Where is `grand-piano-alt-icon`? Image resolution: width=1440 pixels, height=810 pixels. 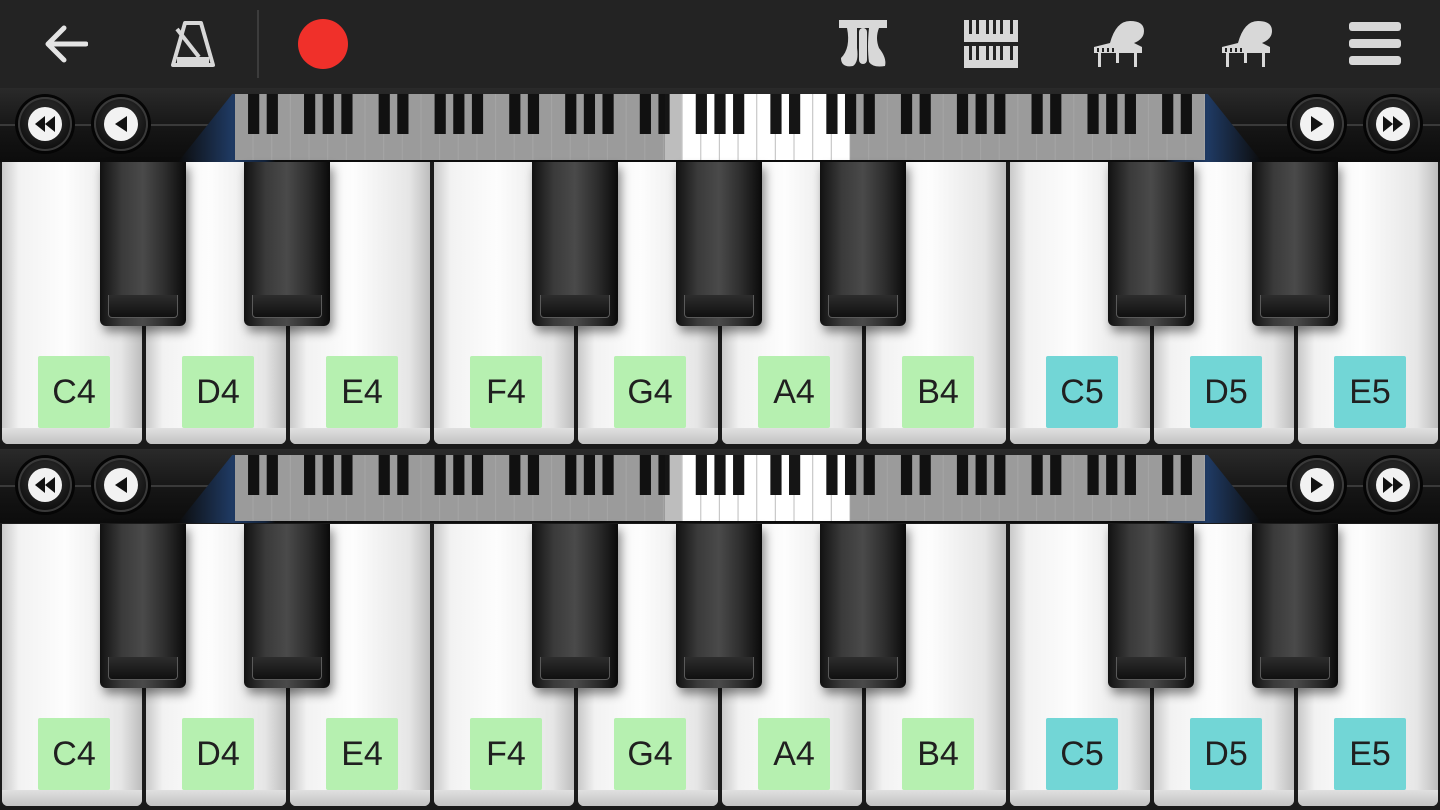
grand-piano-alt-icon is located at coordinates (1247, 44).